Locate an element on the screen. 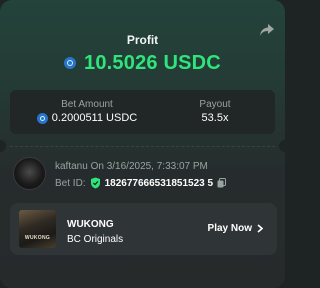  copy-icon is located at coordinates (222, 183).